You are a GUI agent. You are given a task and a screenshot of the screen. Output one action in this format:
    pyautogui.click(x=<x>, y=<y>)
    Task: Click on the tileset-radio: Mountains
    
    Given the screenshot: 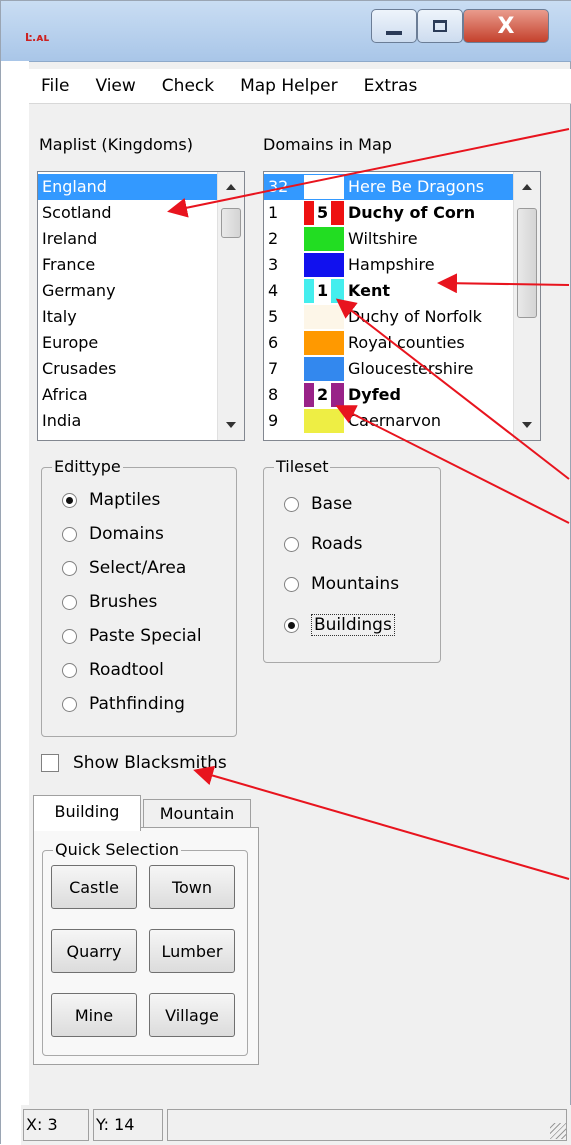 What is the action you would take?
    pyautogui.click(x=341, y=584)
    